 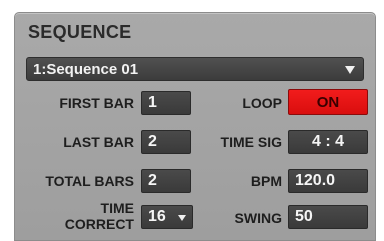 I want to click on time-correct-value: 16, so click(x=157, y=216).